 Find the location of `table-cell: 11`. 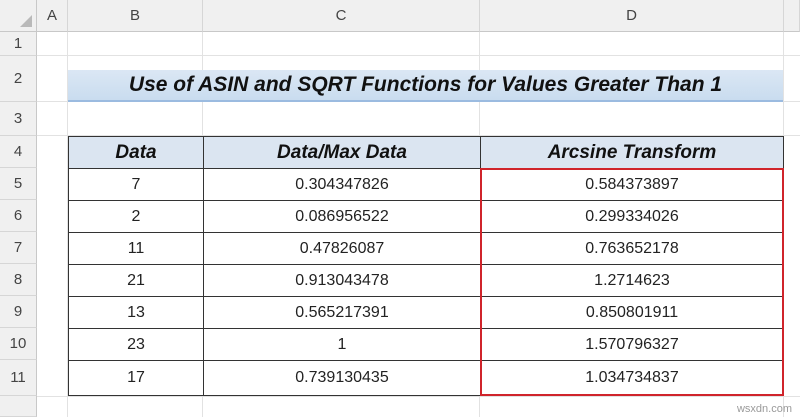

table-cell: 11 is located at coordinates (136, 248).